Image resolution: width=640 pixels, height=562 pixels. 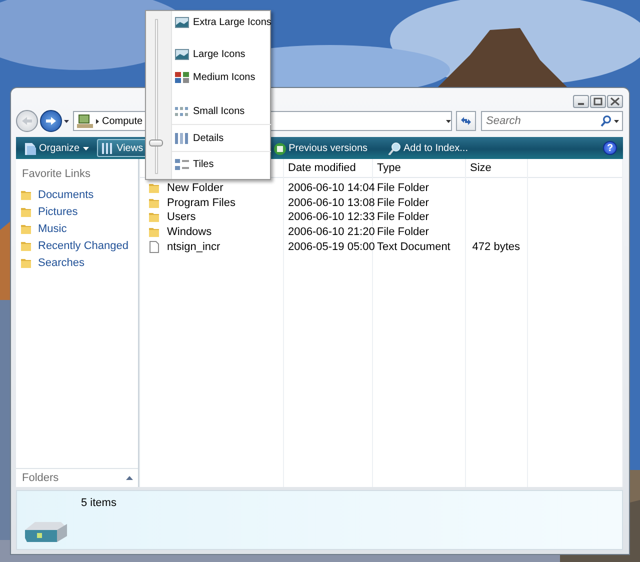 I want to click on file-name: ntsign_incr, so click(x=191, y=246).